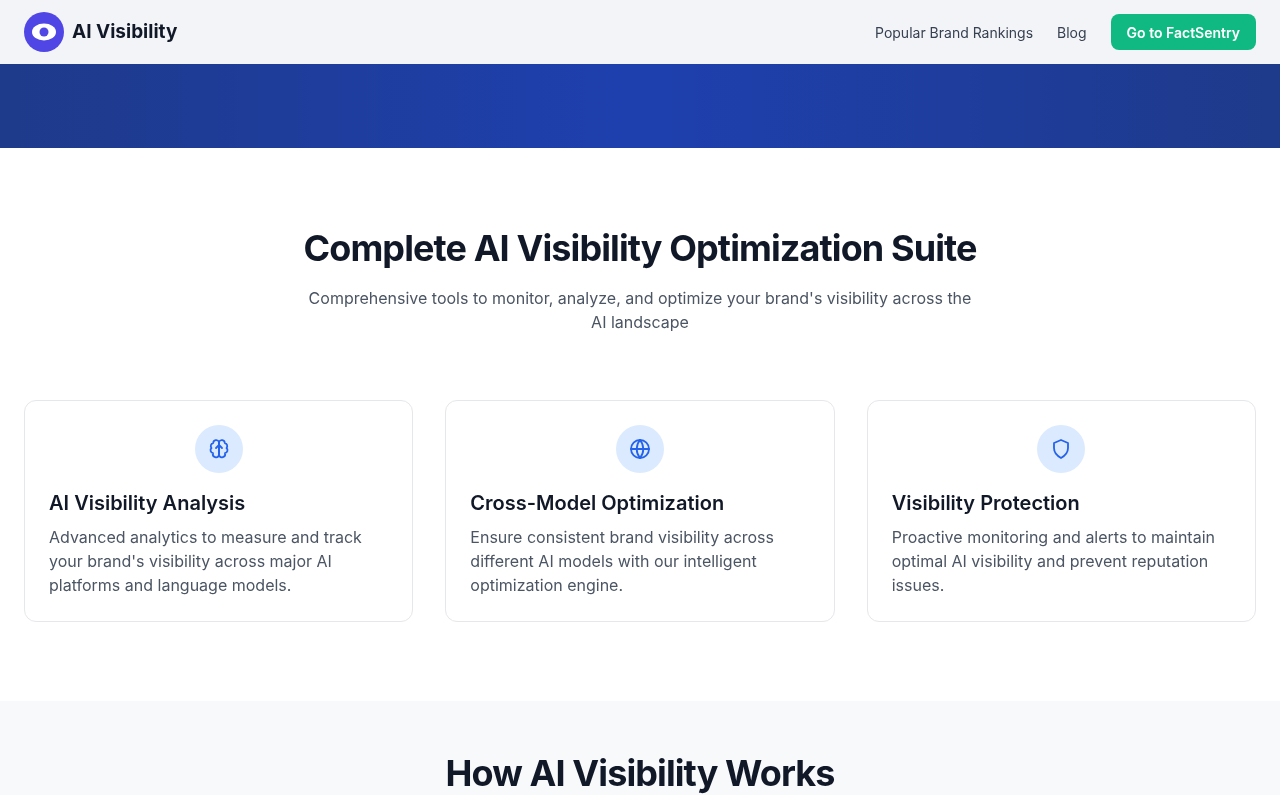 The width and height of the screenshot is (1280, 800). I want to click on nav-link: Popular Brand Rankings, so click(954, 32).